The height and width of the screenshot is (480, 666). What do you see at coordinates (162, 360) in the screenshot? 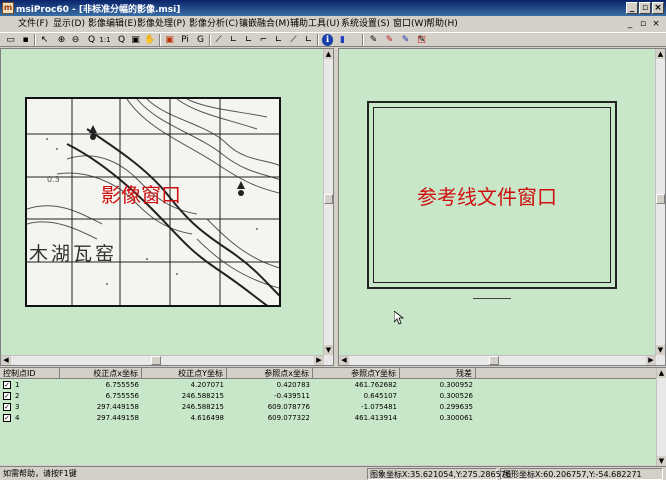
I see `image-window-horizontal-scrollbar: ◀ ▶` at bounding box center [162, 360].